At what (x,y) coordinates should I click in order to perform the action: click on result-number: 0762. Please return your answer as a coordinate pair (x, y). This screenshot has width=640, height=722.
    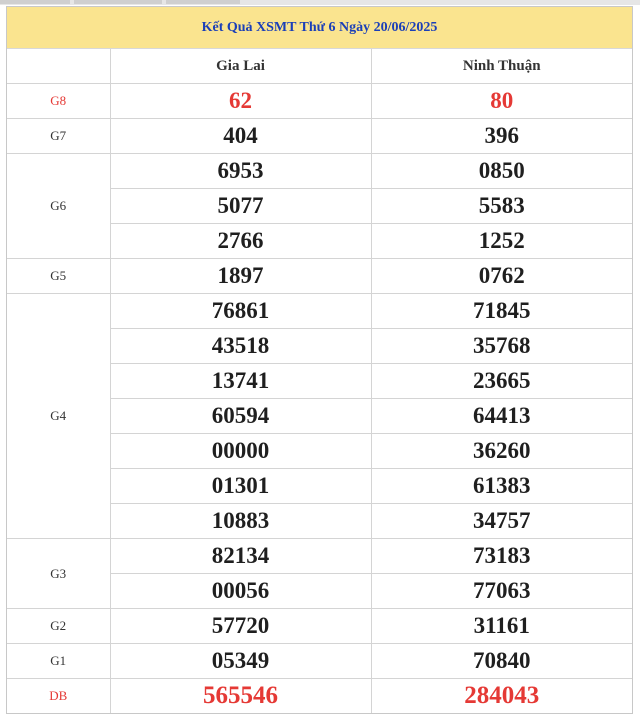
    Looking at the image, I should click on (501, 276).